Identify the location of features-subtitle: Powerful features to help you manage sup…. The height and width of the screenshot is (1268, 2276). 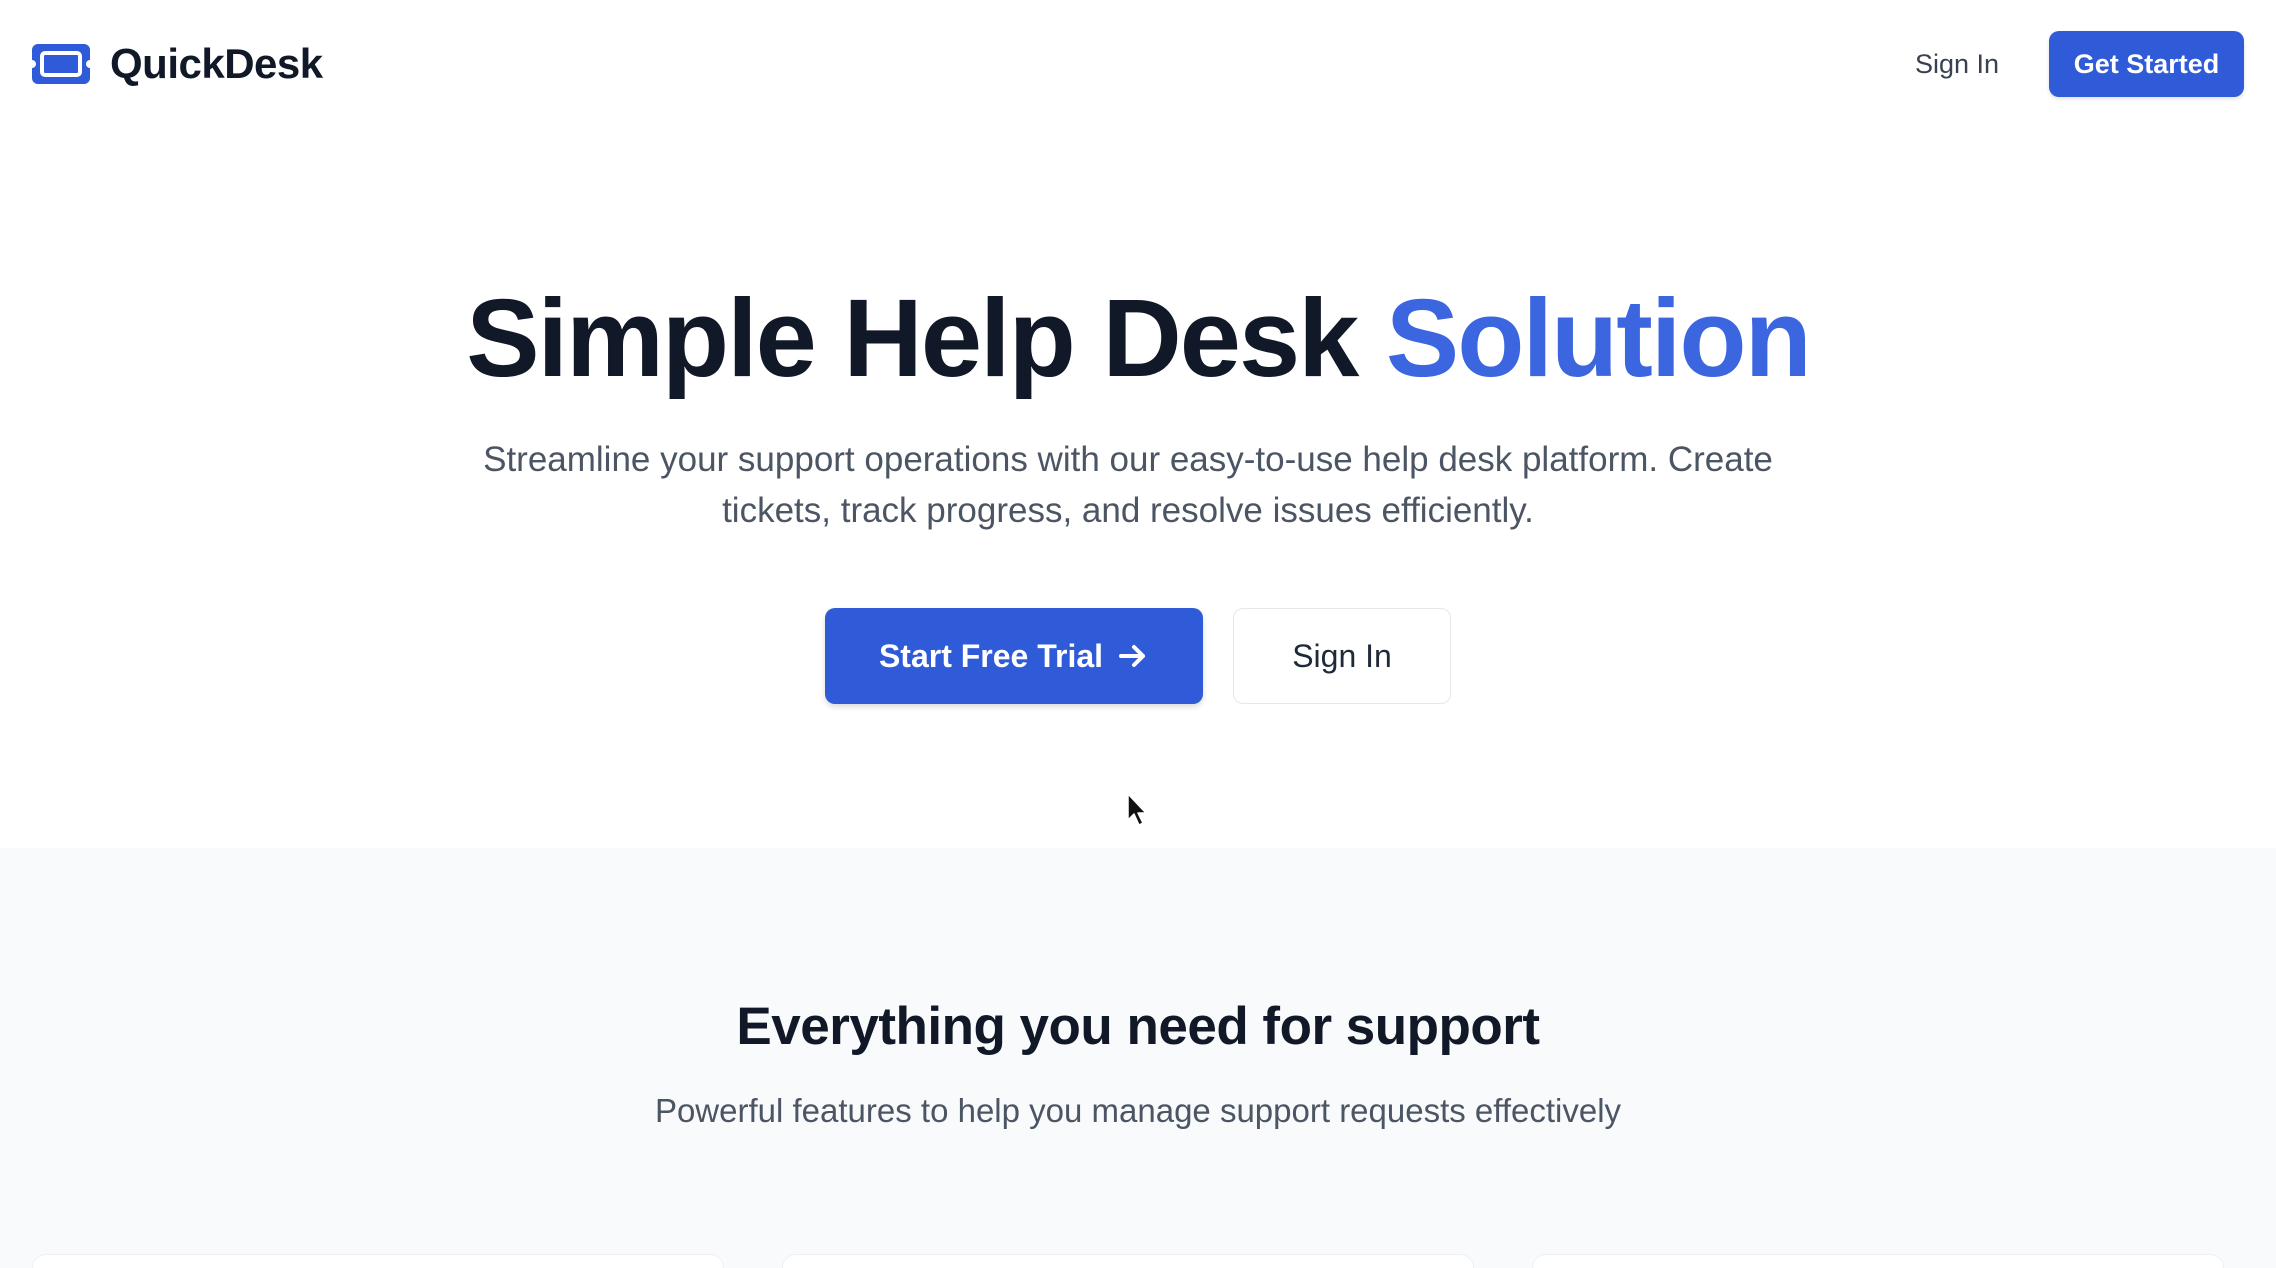
(1138, 1110).